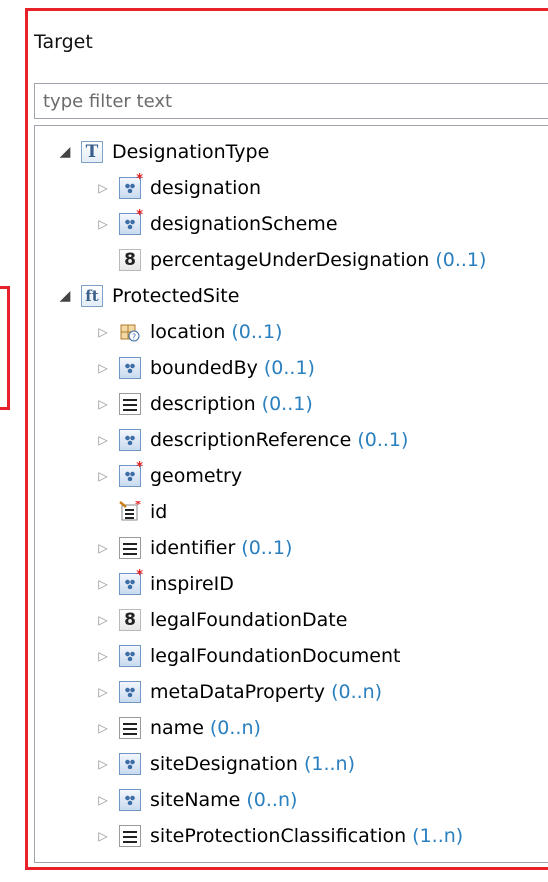 Image resolution: width=548 pixels, height=882 pixels. I want to click on tree-node-label: description, so click(203, 404).